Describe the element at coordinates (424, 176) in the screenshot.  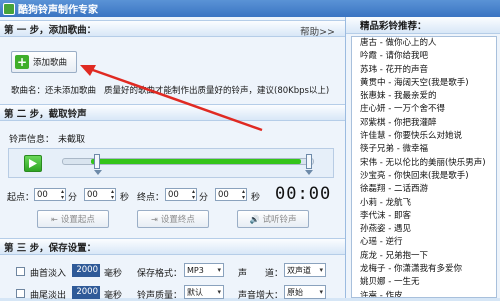
I see `recommend-item: 沙宝亮 - 你快回来(我是歌手)` at that location.